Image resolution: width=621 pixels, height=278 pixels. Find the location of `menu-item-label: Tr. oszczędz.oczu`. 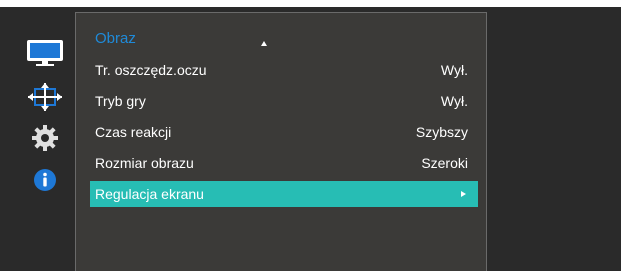

menu-item-label: Tr. oszczędz.oczu is located at coordinates (151, 70).